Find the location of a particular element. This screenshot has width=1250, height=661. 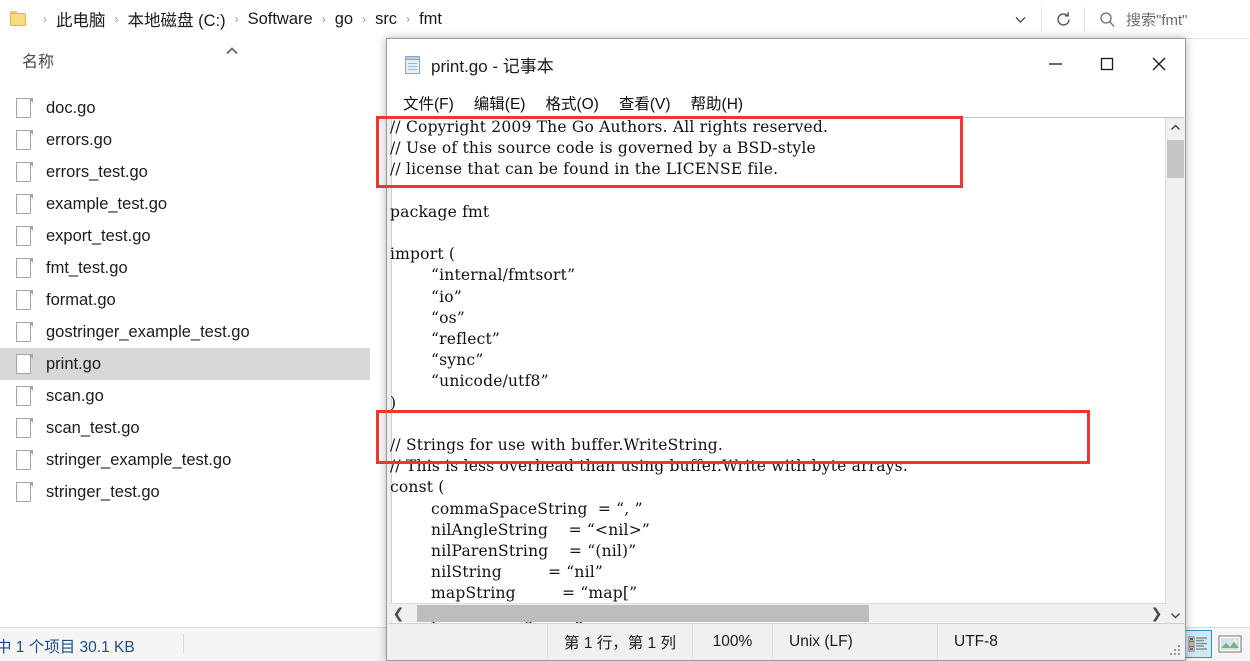

horizontal-scrollbar-thumb is located at coordinates (643, 613).